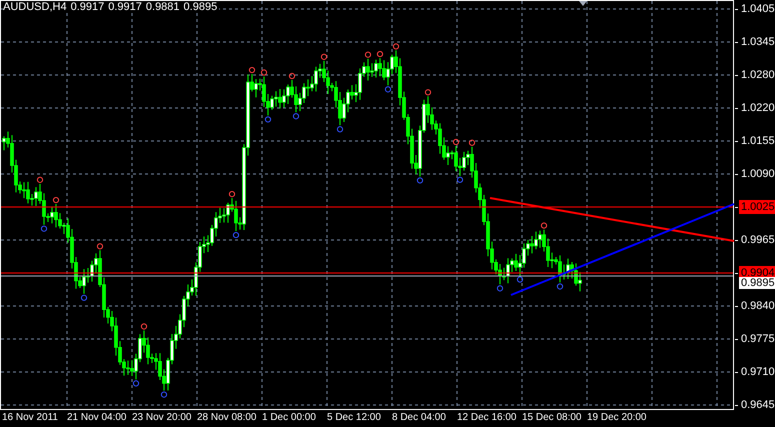 This screenshot has height=427, width=775. I want to click on quote-value: 0.9895, so click(201, 7).